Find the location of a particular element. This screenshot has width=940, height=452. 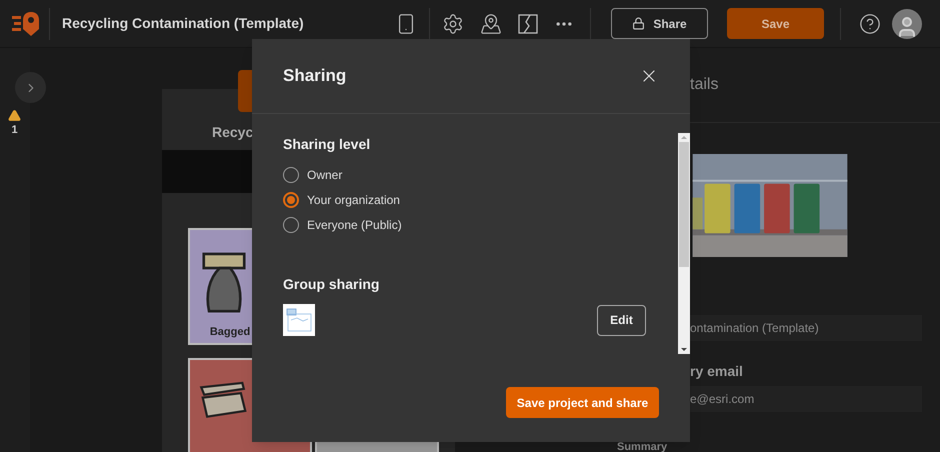

sharing-option: Your organization is located at coordinates (464, 200).